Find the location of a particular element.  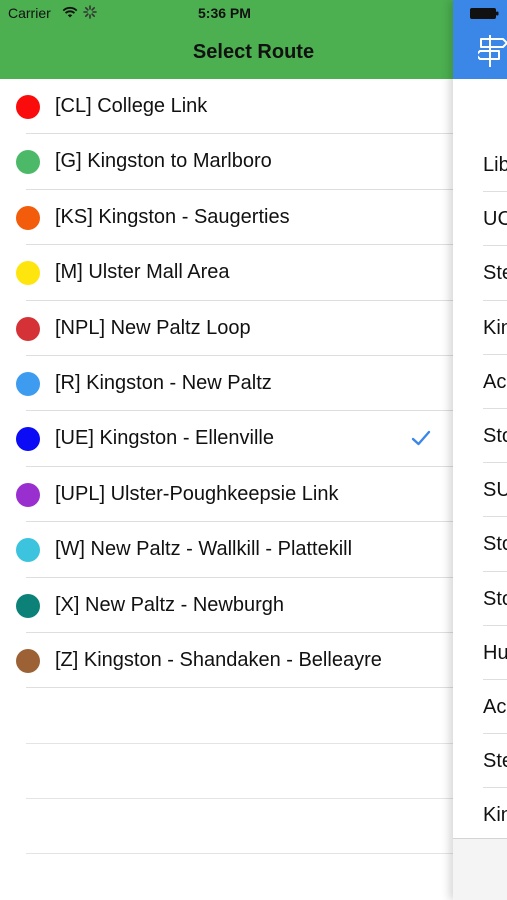

route-row: [KS] Kingston - Saugerties is located at coordinates (226, 218).